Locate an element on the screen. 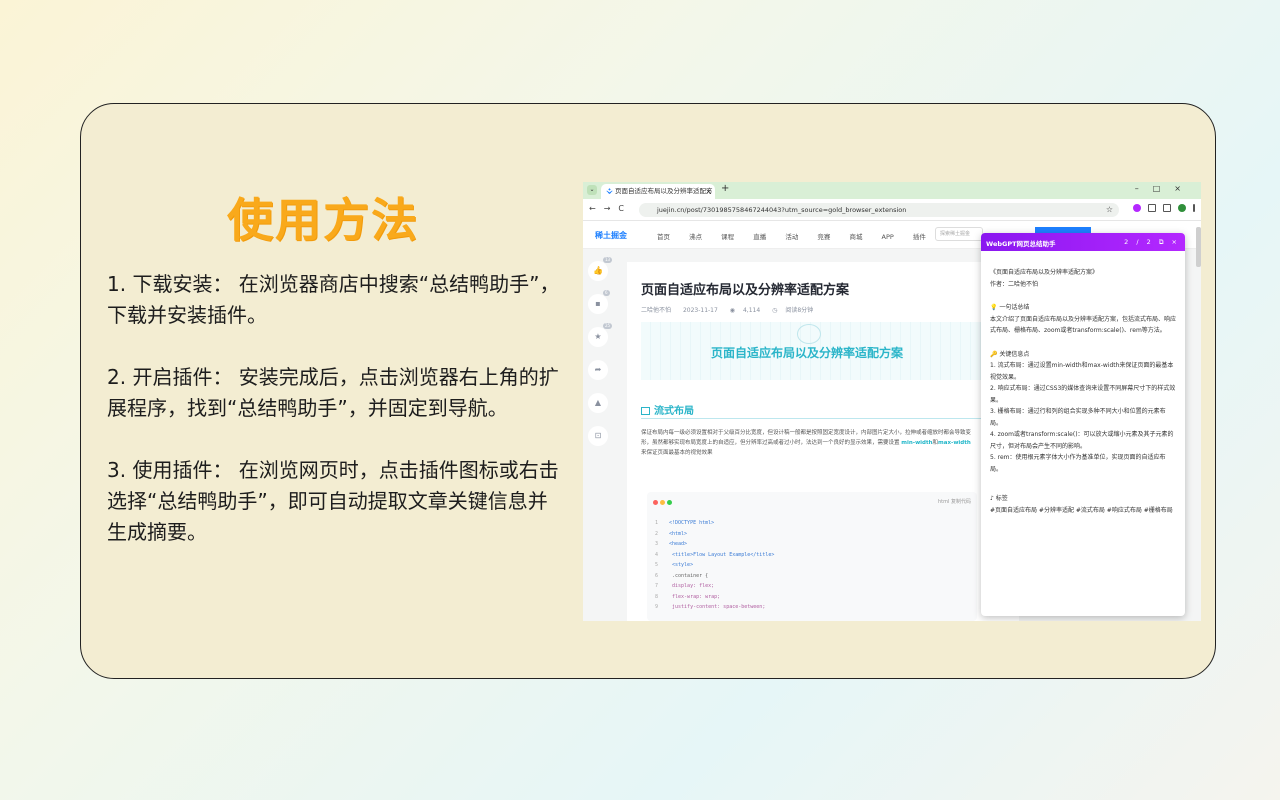  tab-bar: ⌄ 页面自适应布局以及分辨率适配方 × + –□× is located at coordinates (892, 190).